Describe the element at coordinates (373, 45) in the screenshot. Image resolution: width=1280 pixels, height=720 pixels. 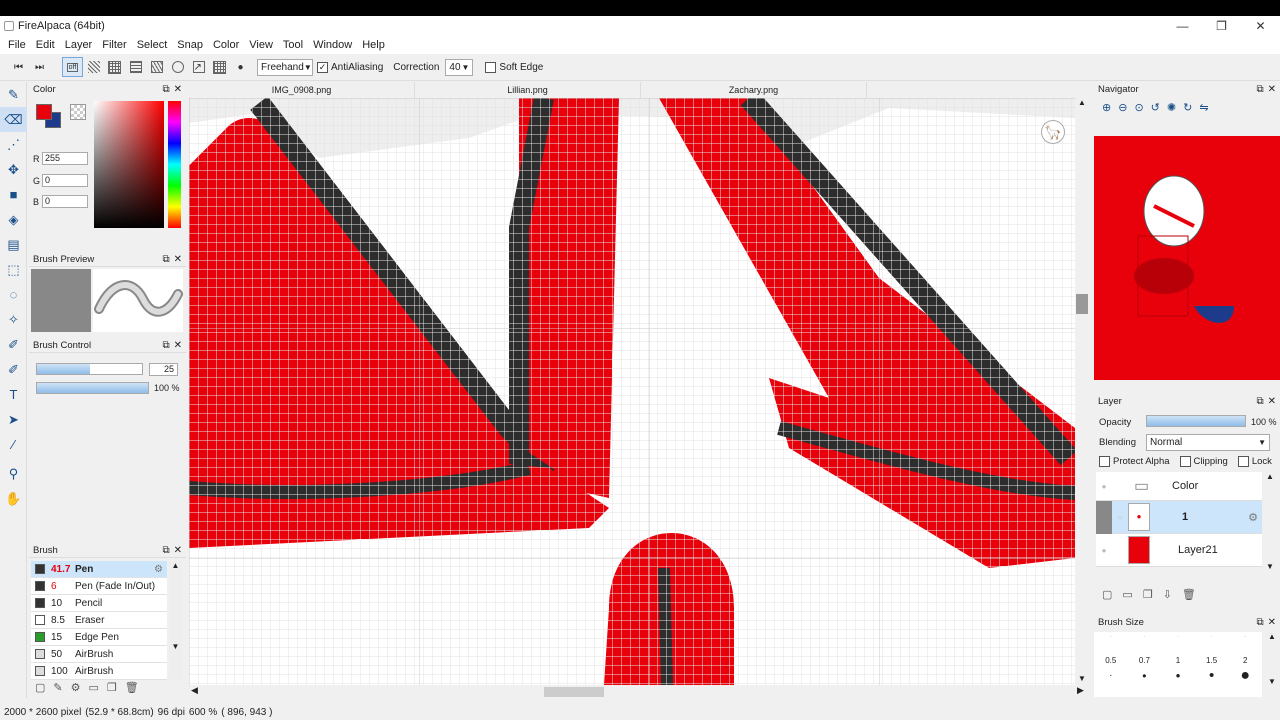
I see `menu-help: Help` at that location.